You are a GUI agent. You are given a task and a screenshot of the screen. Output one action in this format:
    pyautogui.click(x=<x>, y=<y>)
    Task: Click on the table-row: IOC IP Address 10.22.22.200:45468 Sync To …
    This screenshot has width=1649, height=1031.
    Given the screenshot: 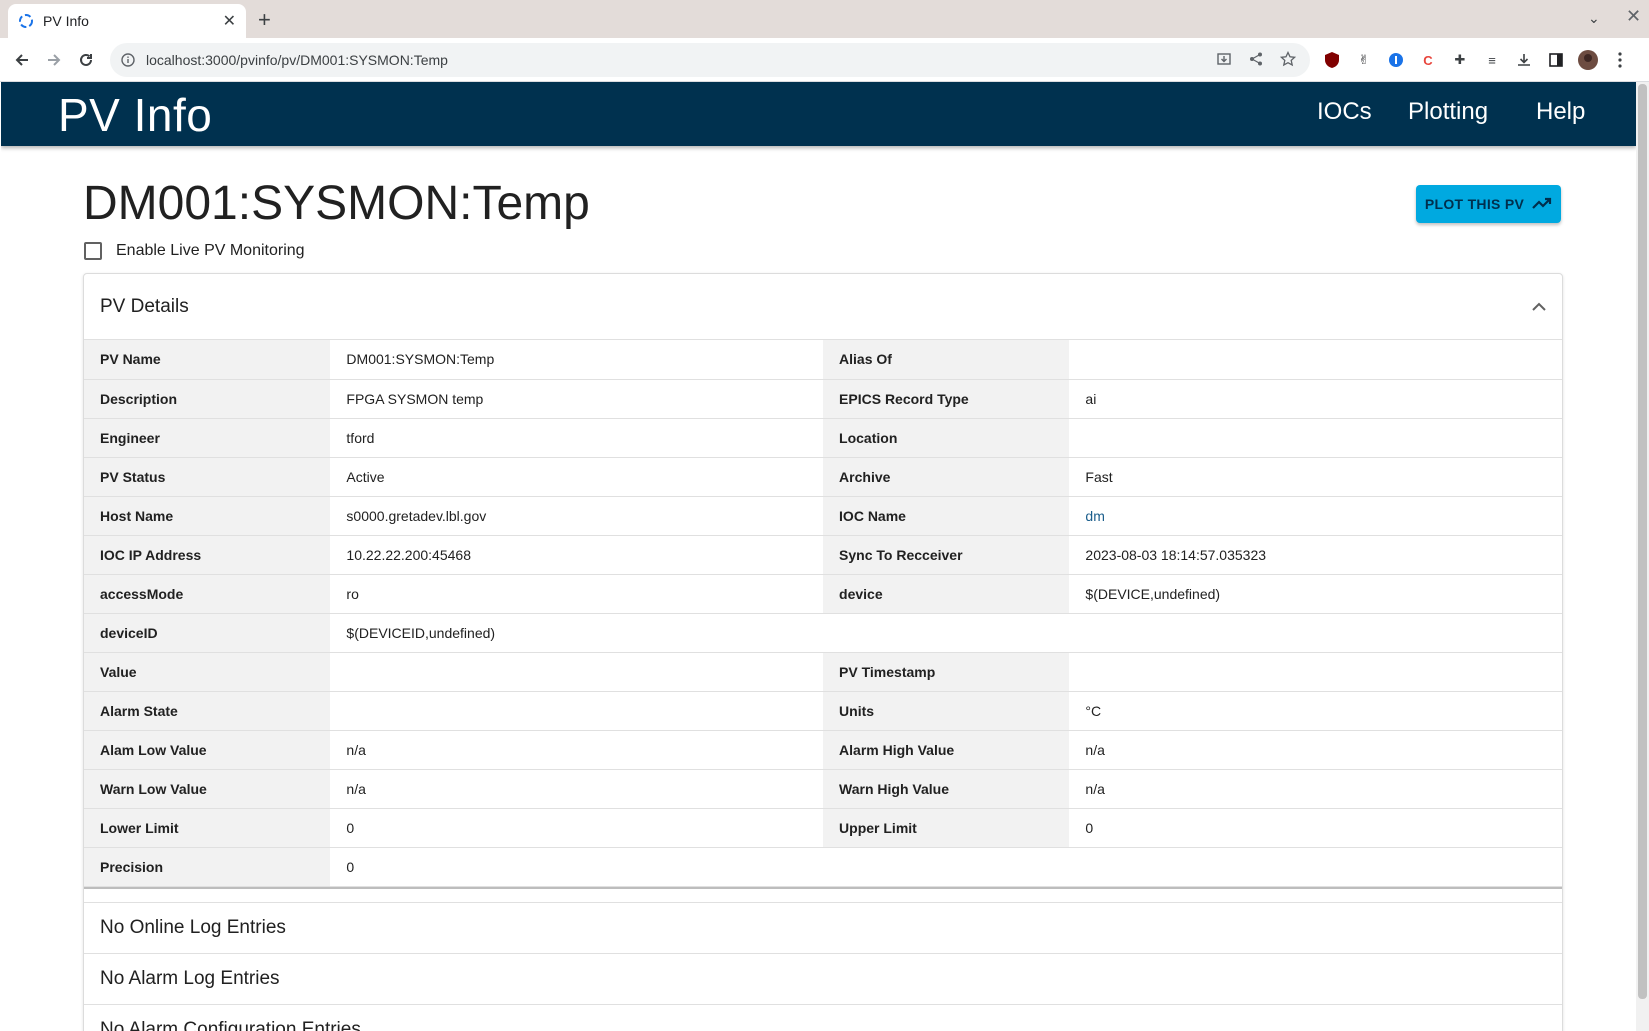 What is the action you would take?
    pyautogui.click(x=823, y=555)
    